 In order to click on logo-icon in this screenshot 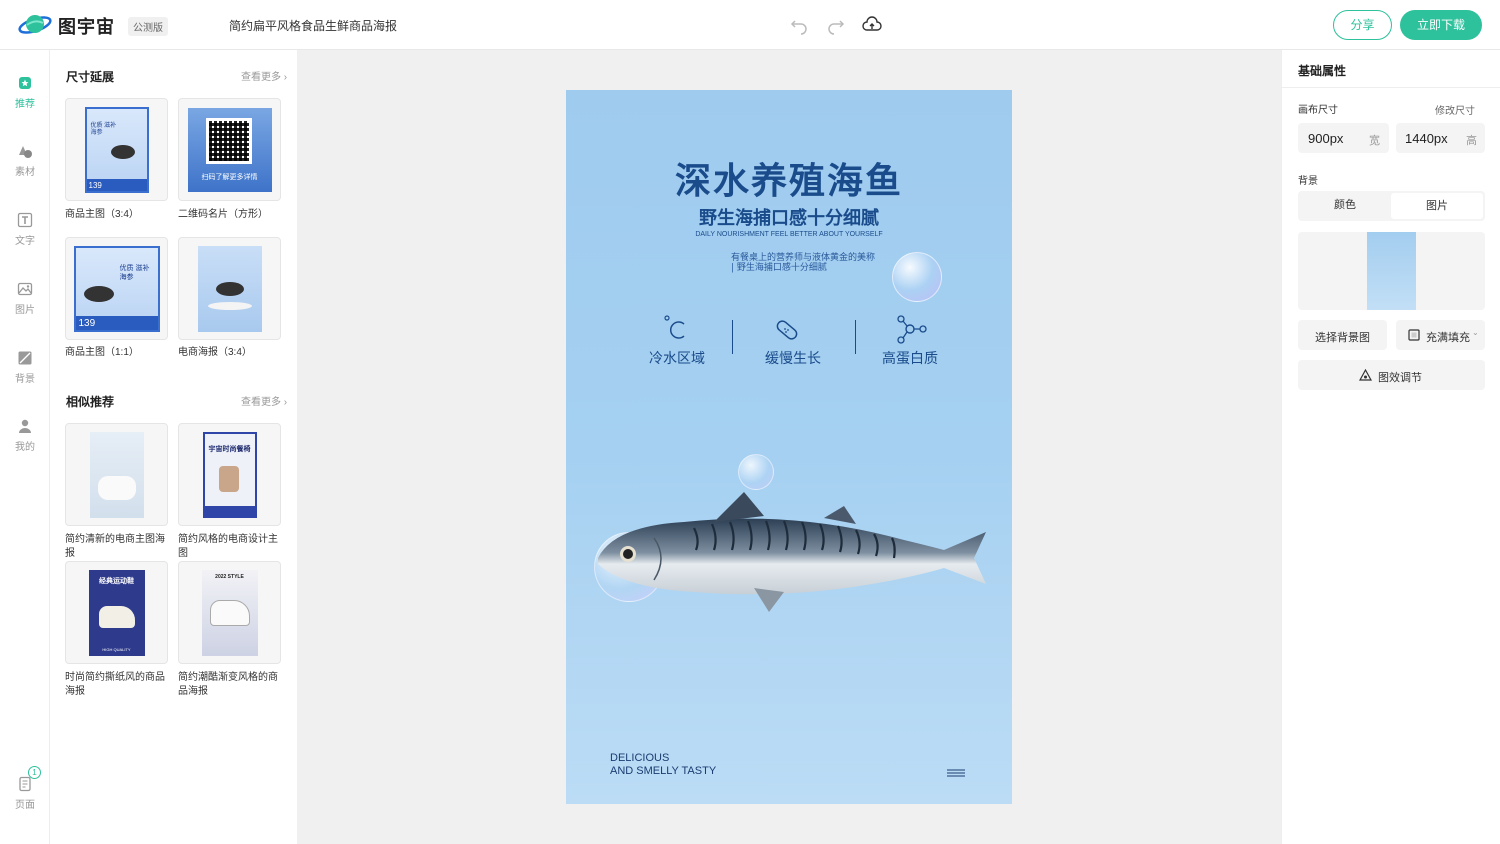, I will do `click(35, 25)`.